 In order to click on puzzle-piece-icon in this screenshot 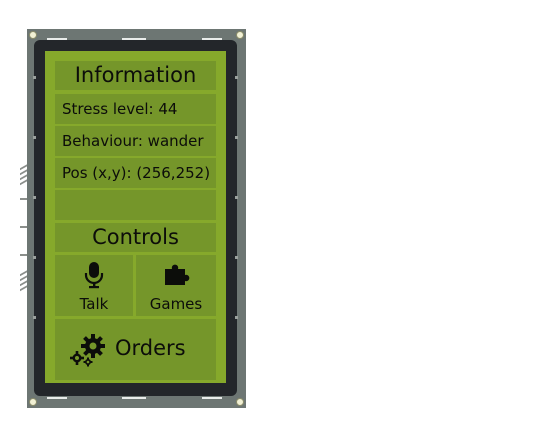, I will do `click(177, 274)`.